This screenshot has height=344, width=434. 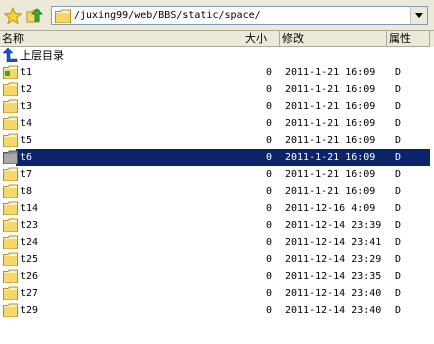 What do you see at coordinates (26, 72) in the screenshot?
I see `file-name: t1` at bounding box center [26, 72].